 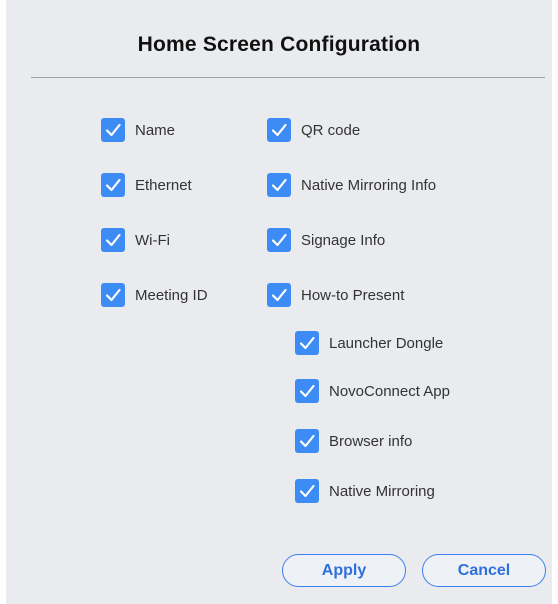 I want to click on checkbox-native-mirroring: Native Mirroring, so click(x=365, y=491).